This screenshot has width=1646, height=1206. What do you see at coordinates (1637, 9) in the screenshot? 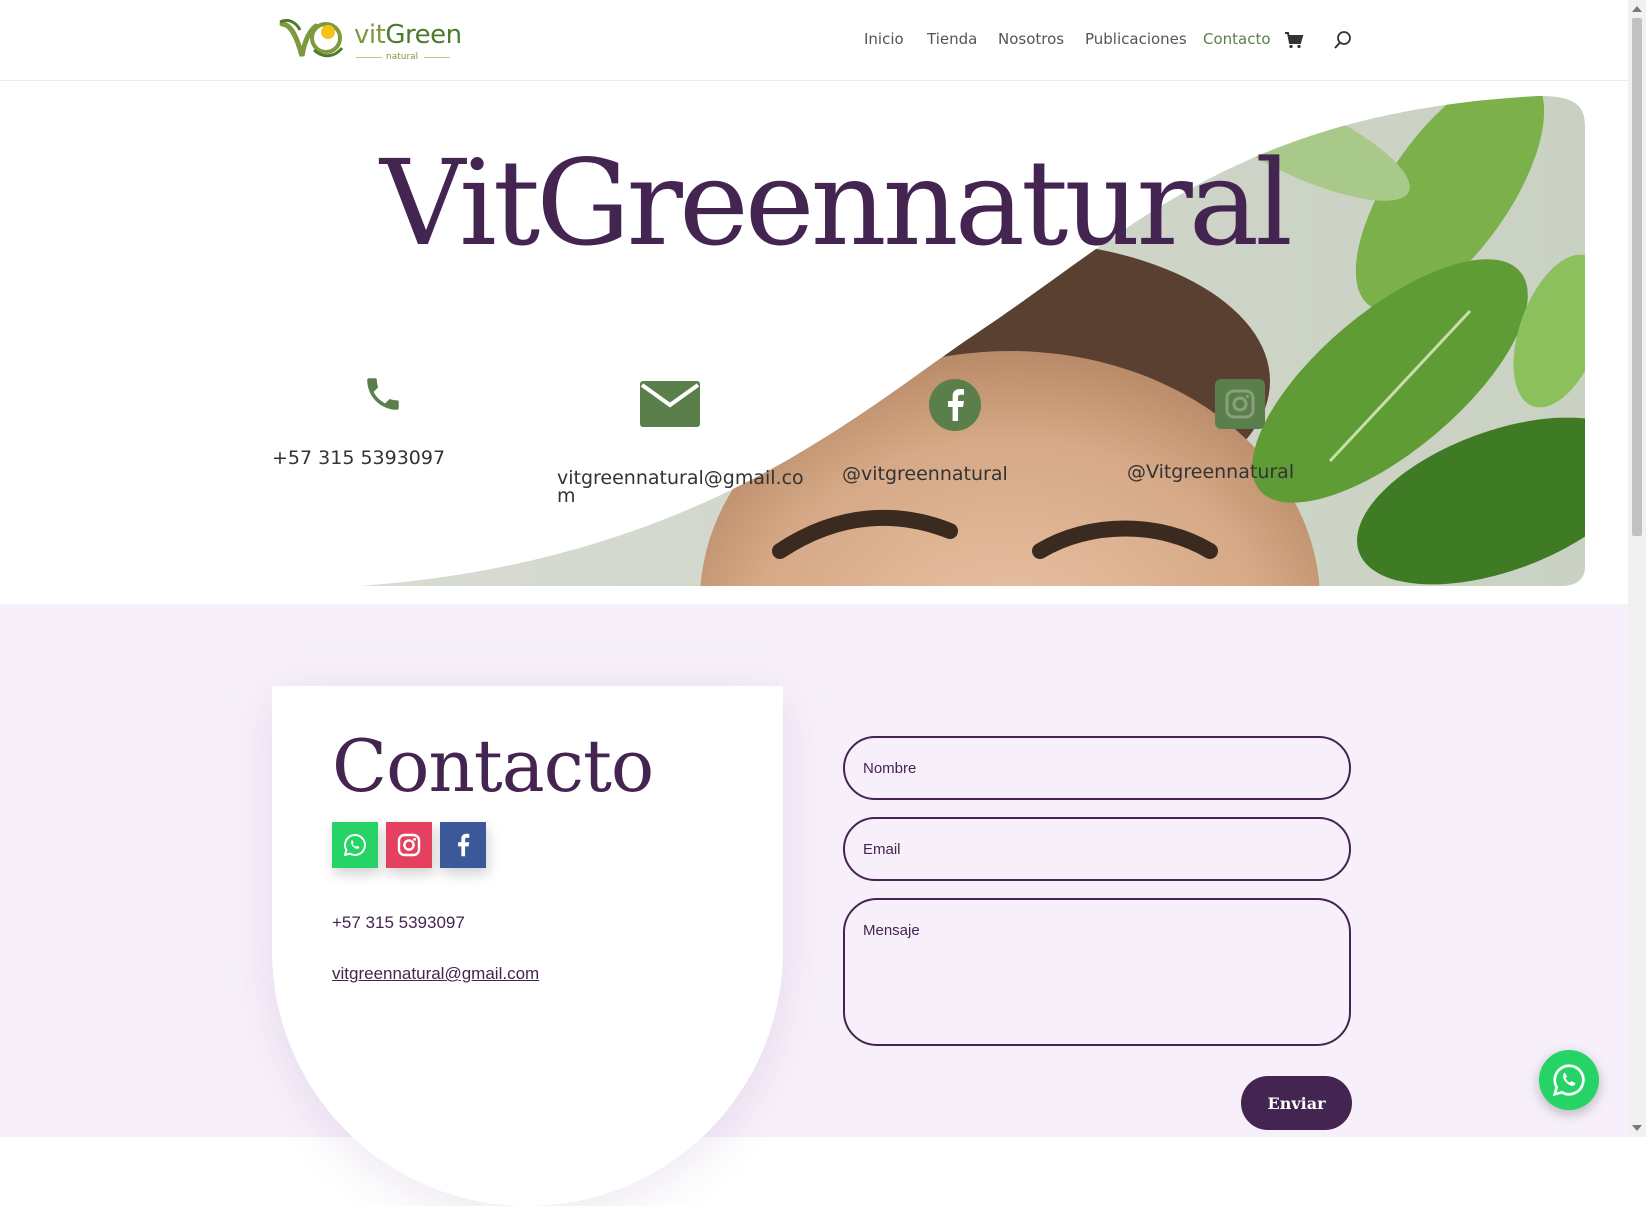
I see `scroll-up-arrow-icon` at bounding box center [1637, 9].